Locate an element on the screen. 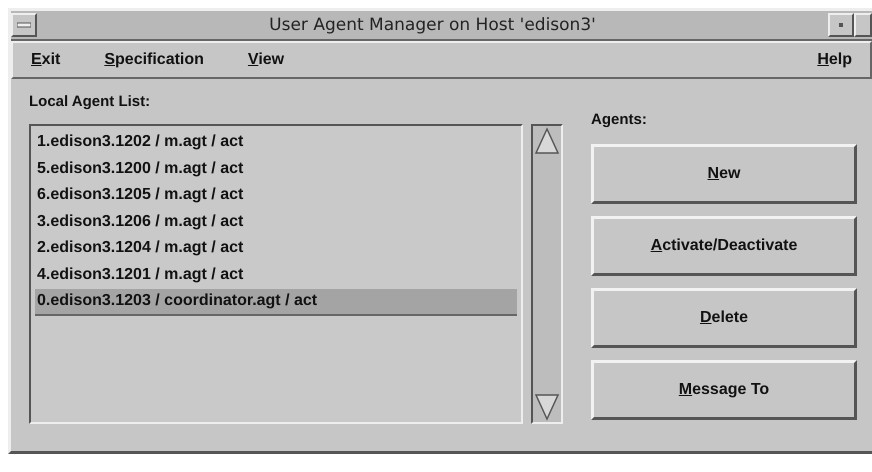  list-item: 1.edison3.1202 / m.agt / act is located at coordinates (276, 143).